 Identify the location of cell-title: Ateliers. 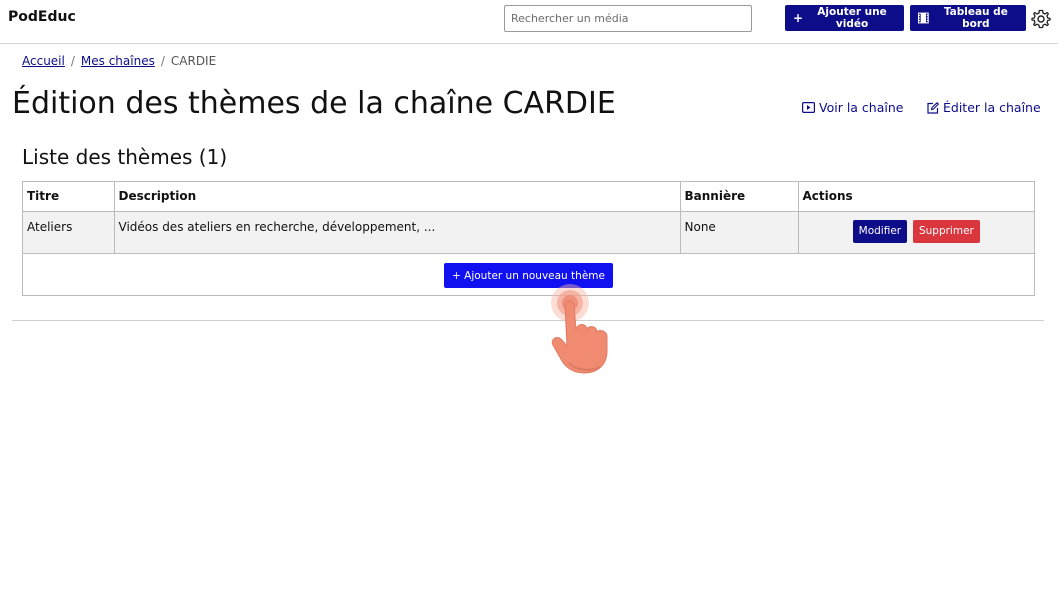
(69, 232).